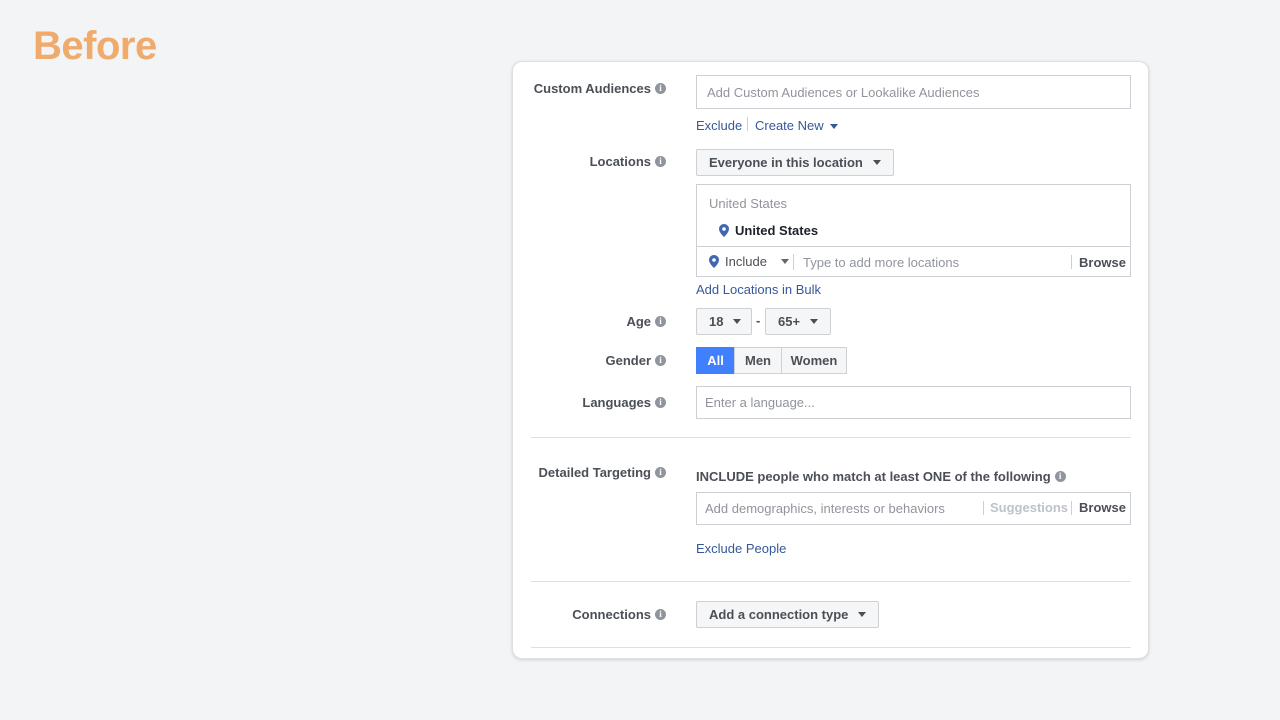  What do you see at coordinates (715, 360) in the screenshot?
I see `gender-all-button: All` at bounding box center [715, 360].